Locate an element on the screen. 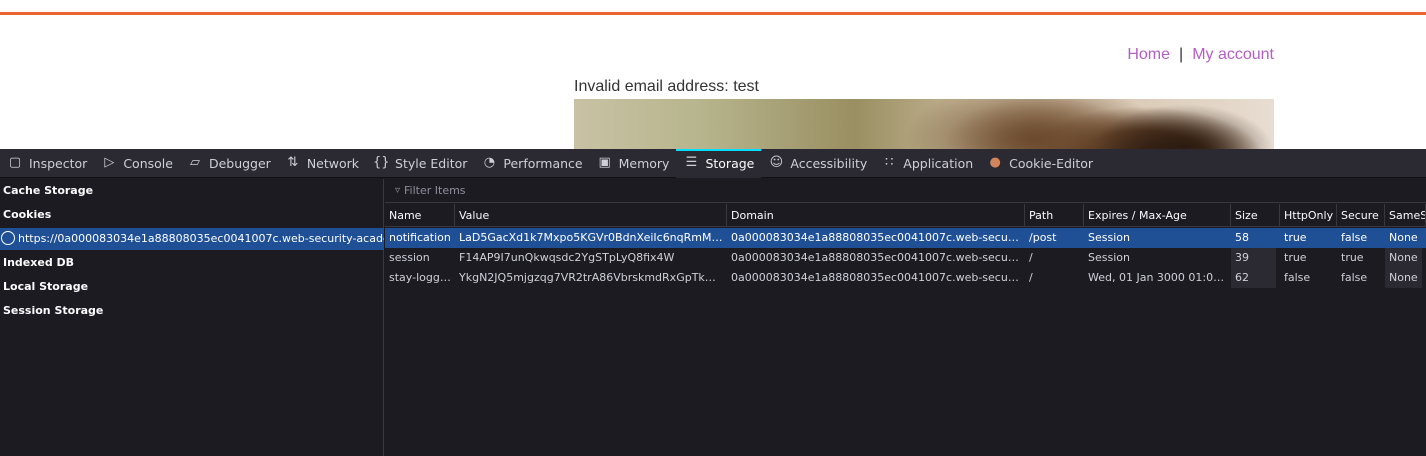 This screenshot has width=1426, height=456. tab-inspector: ▢ Inspector is located at coordinates (47, 163).